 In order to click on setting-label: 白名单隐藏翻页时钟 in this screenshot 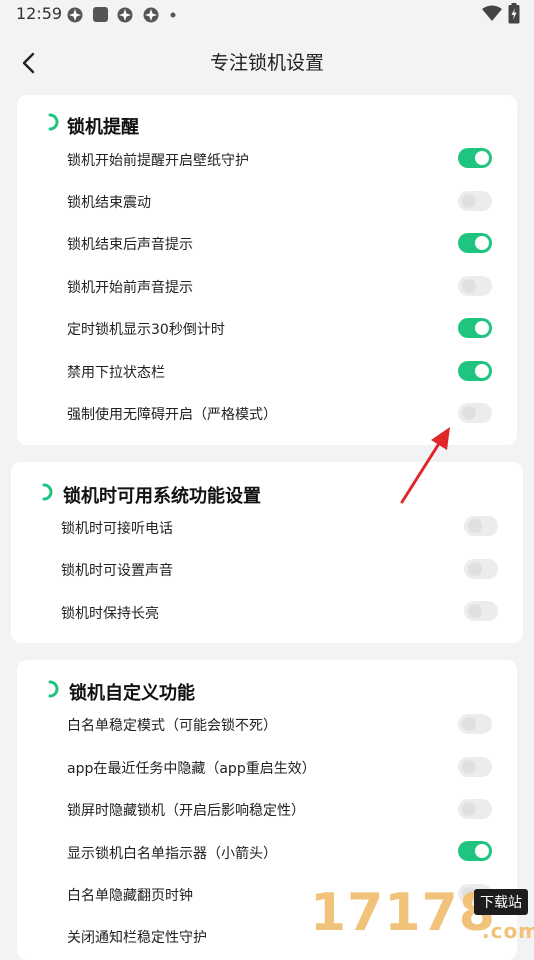, I will do `click(130, 896)`.